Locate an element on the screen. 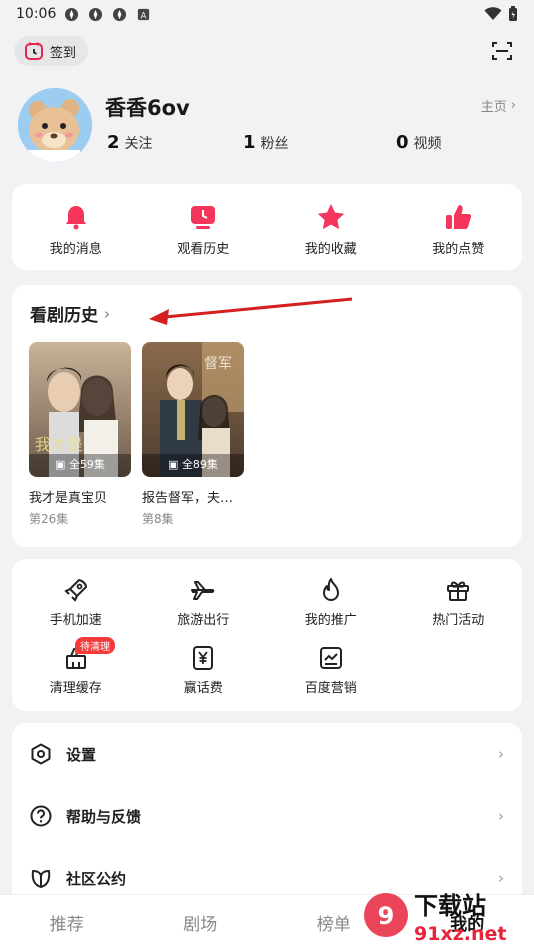 The image size is (534, 950). service-label: 百度营销 is located at coordinates (330, 688).